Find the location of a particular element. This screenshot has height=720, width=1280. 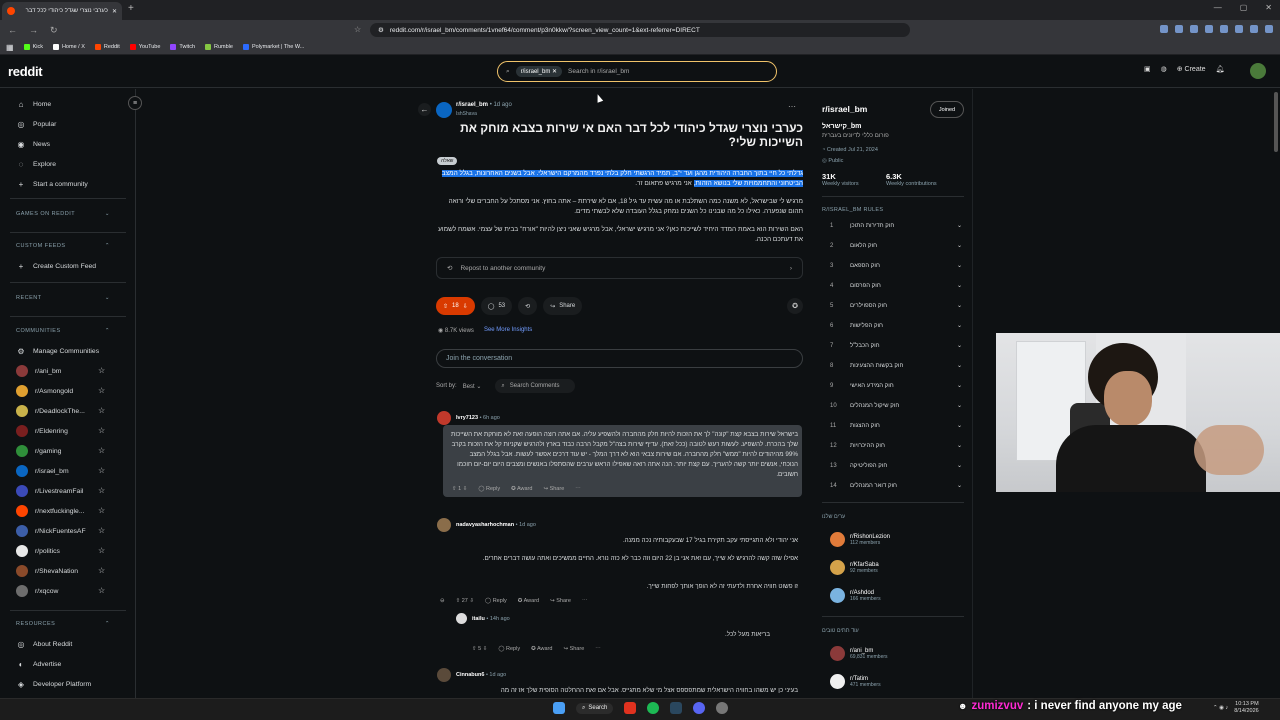

rule-item: 11 חוק ההצגות ⌄ is located at coordinates (896, 426).